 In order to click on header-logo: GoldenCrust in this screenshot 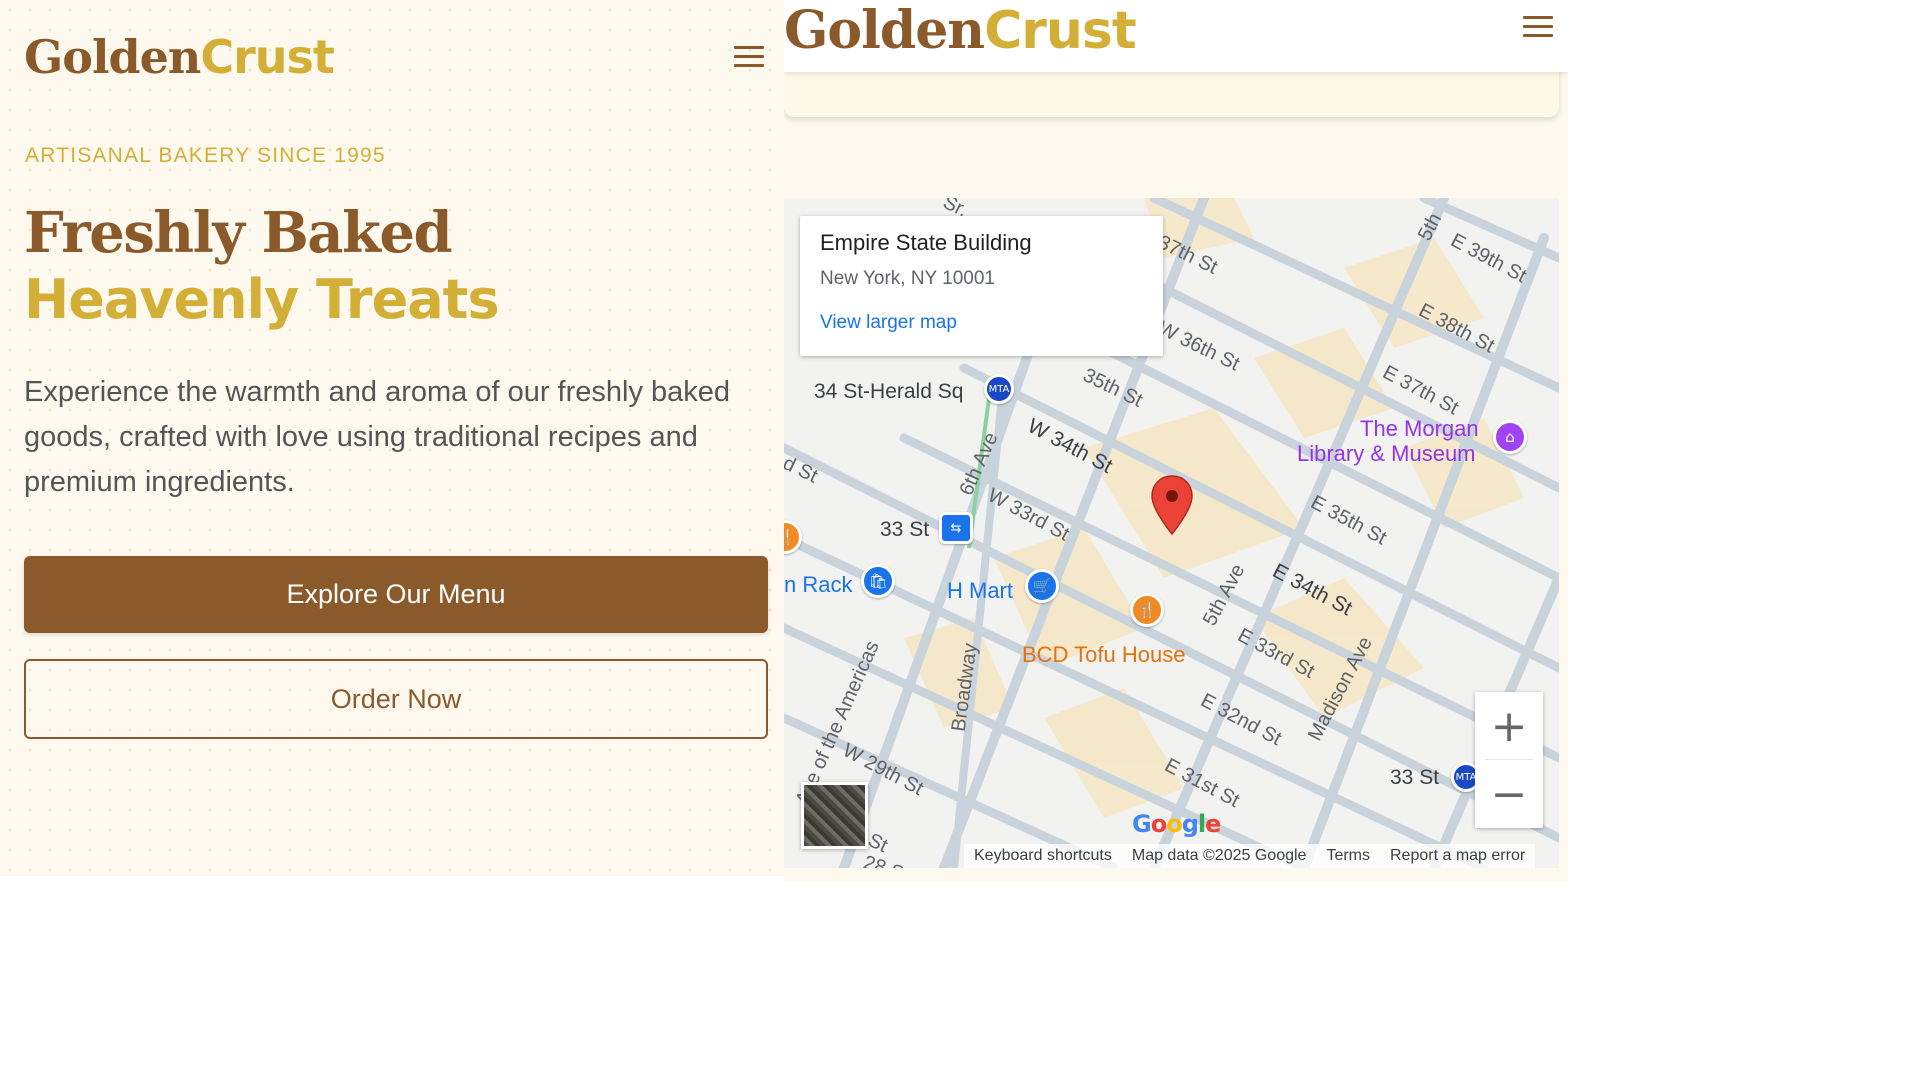, I will do `click(960, 30)`.